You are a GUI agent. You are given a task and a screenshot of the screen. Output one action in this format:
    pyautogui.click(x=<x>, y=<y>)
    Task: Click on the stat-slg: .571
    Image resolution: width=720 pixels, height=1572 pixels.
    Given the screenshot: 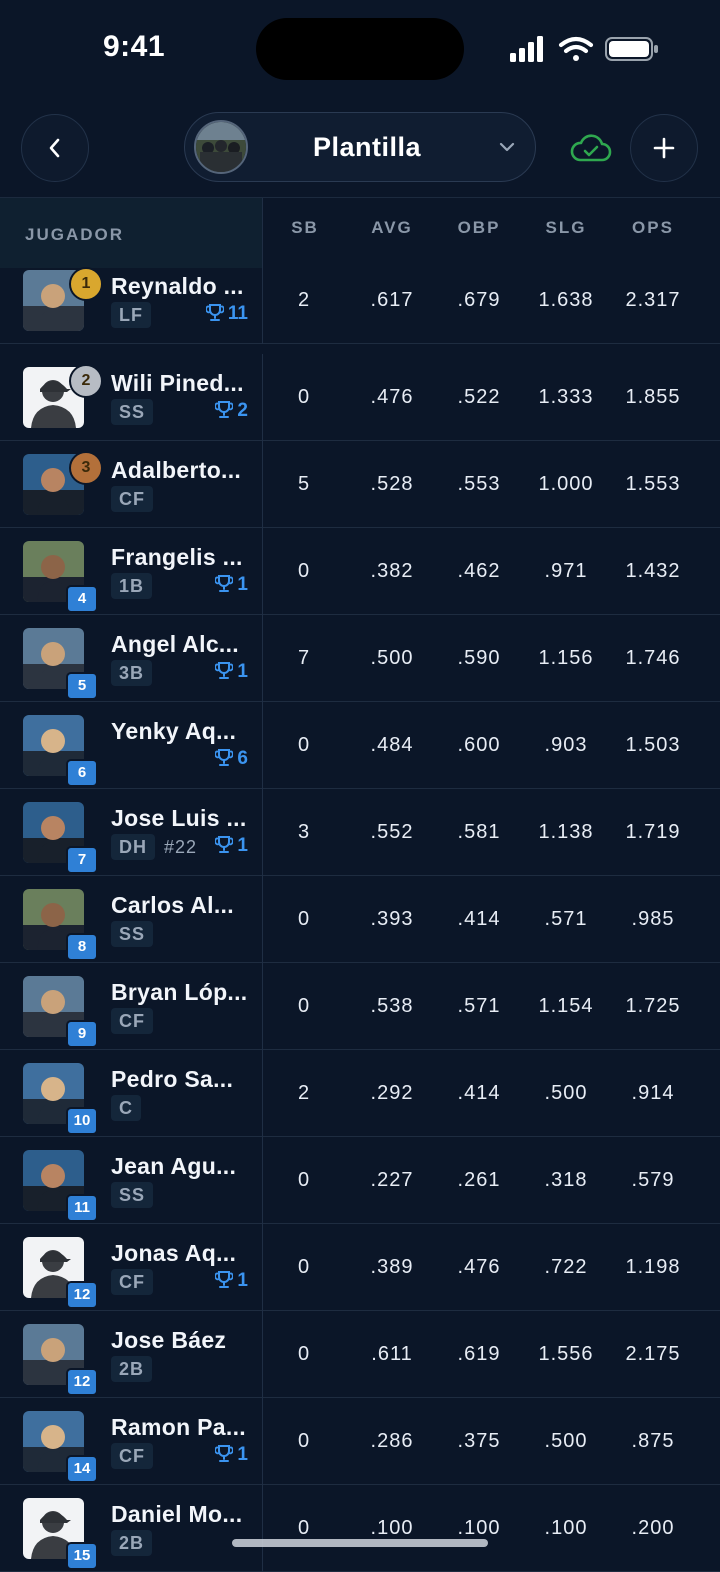 What is the action you would take?
    pyautogui.click(x=566, y=919)
    